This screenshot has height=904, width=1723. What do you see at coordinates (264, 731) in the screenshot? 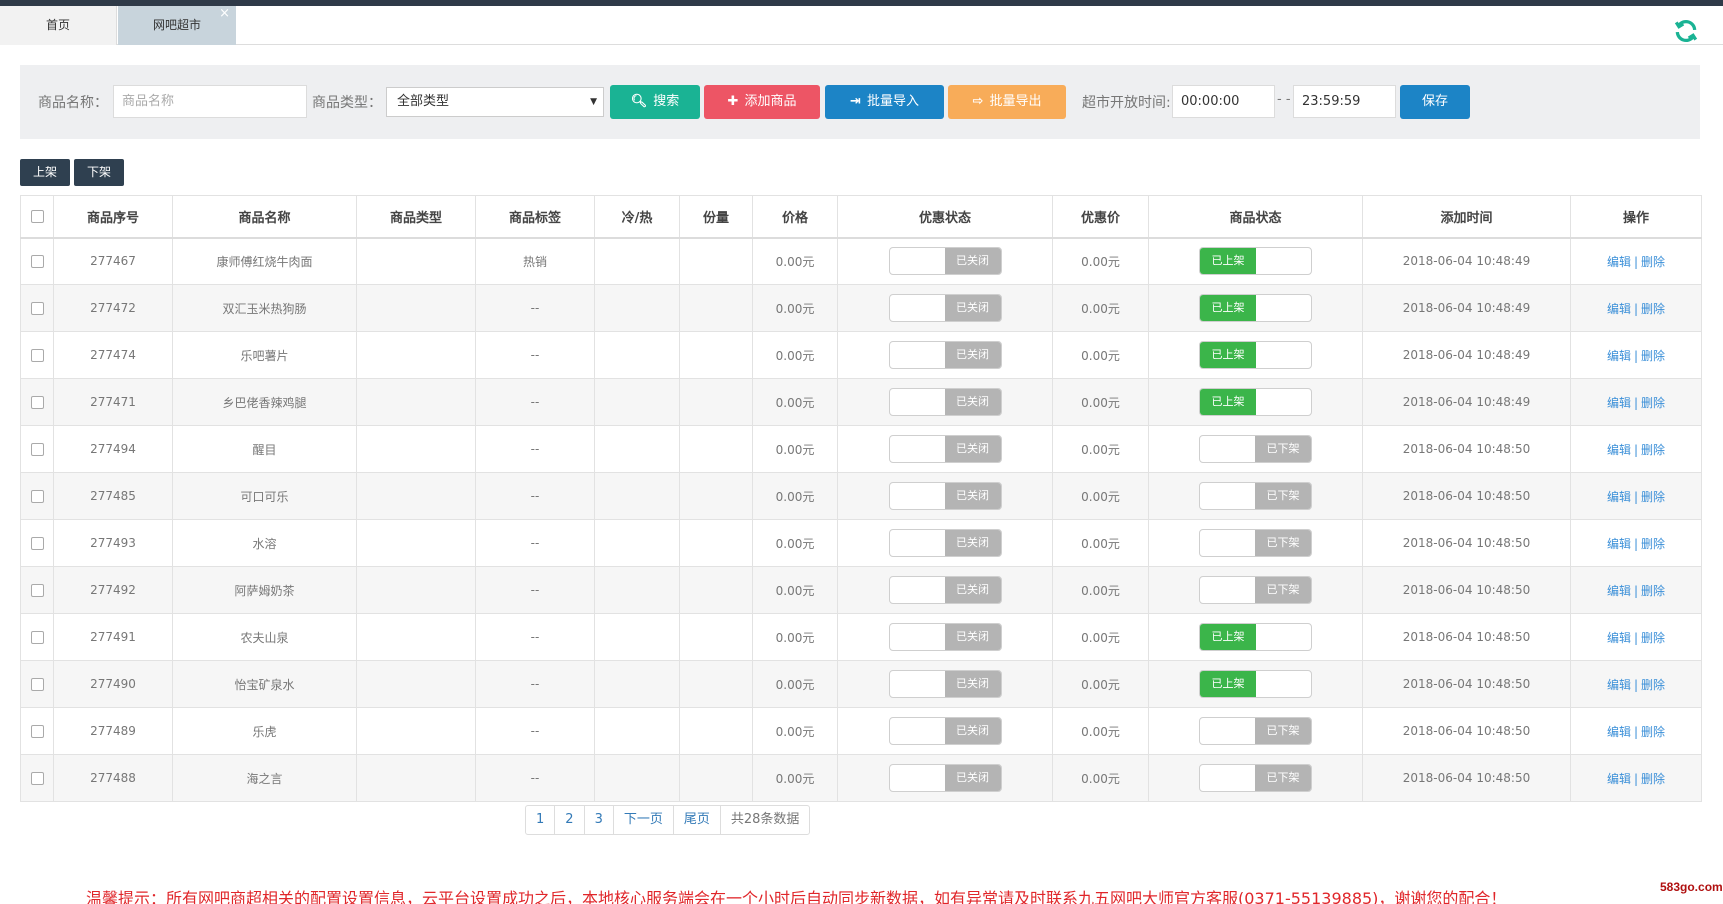
I see `cell-name: 乐虎` at bounding box center [264, 731].